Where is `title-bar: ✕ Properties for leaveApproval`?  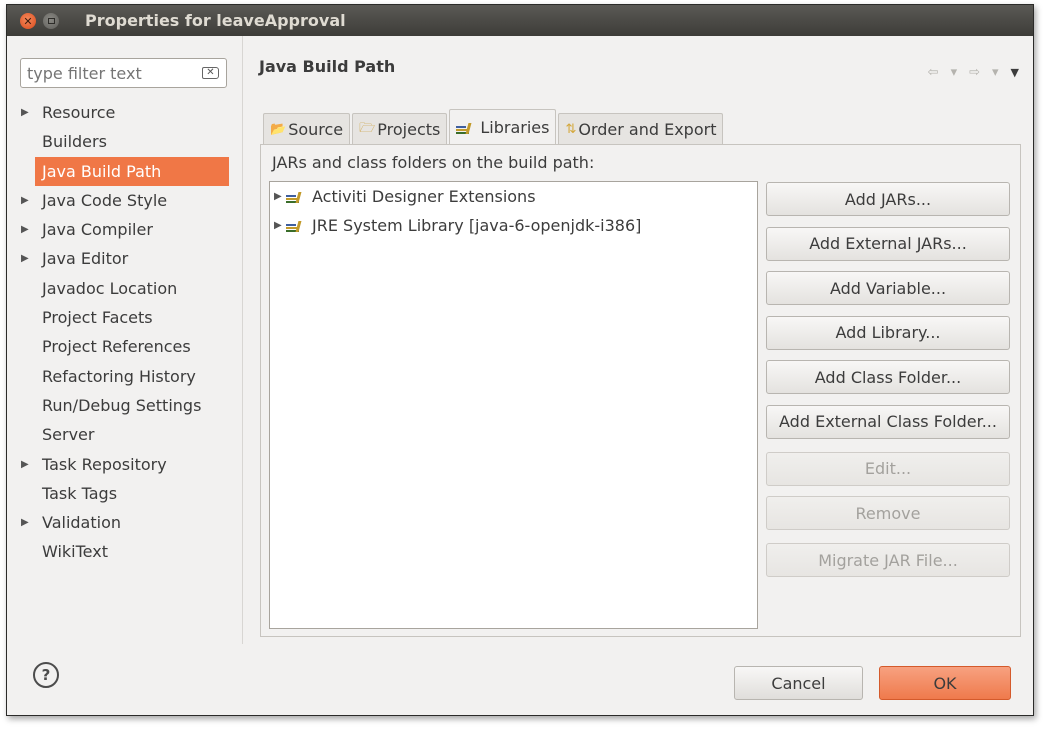 title-bar: ✕ Properties for leaveApproval is located at coordinates (520, 20).